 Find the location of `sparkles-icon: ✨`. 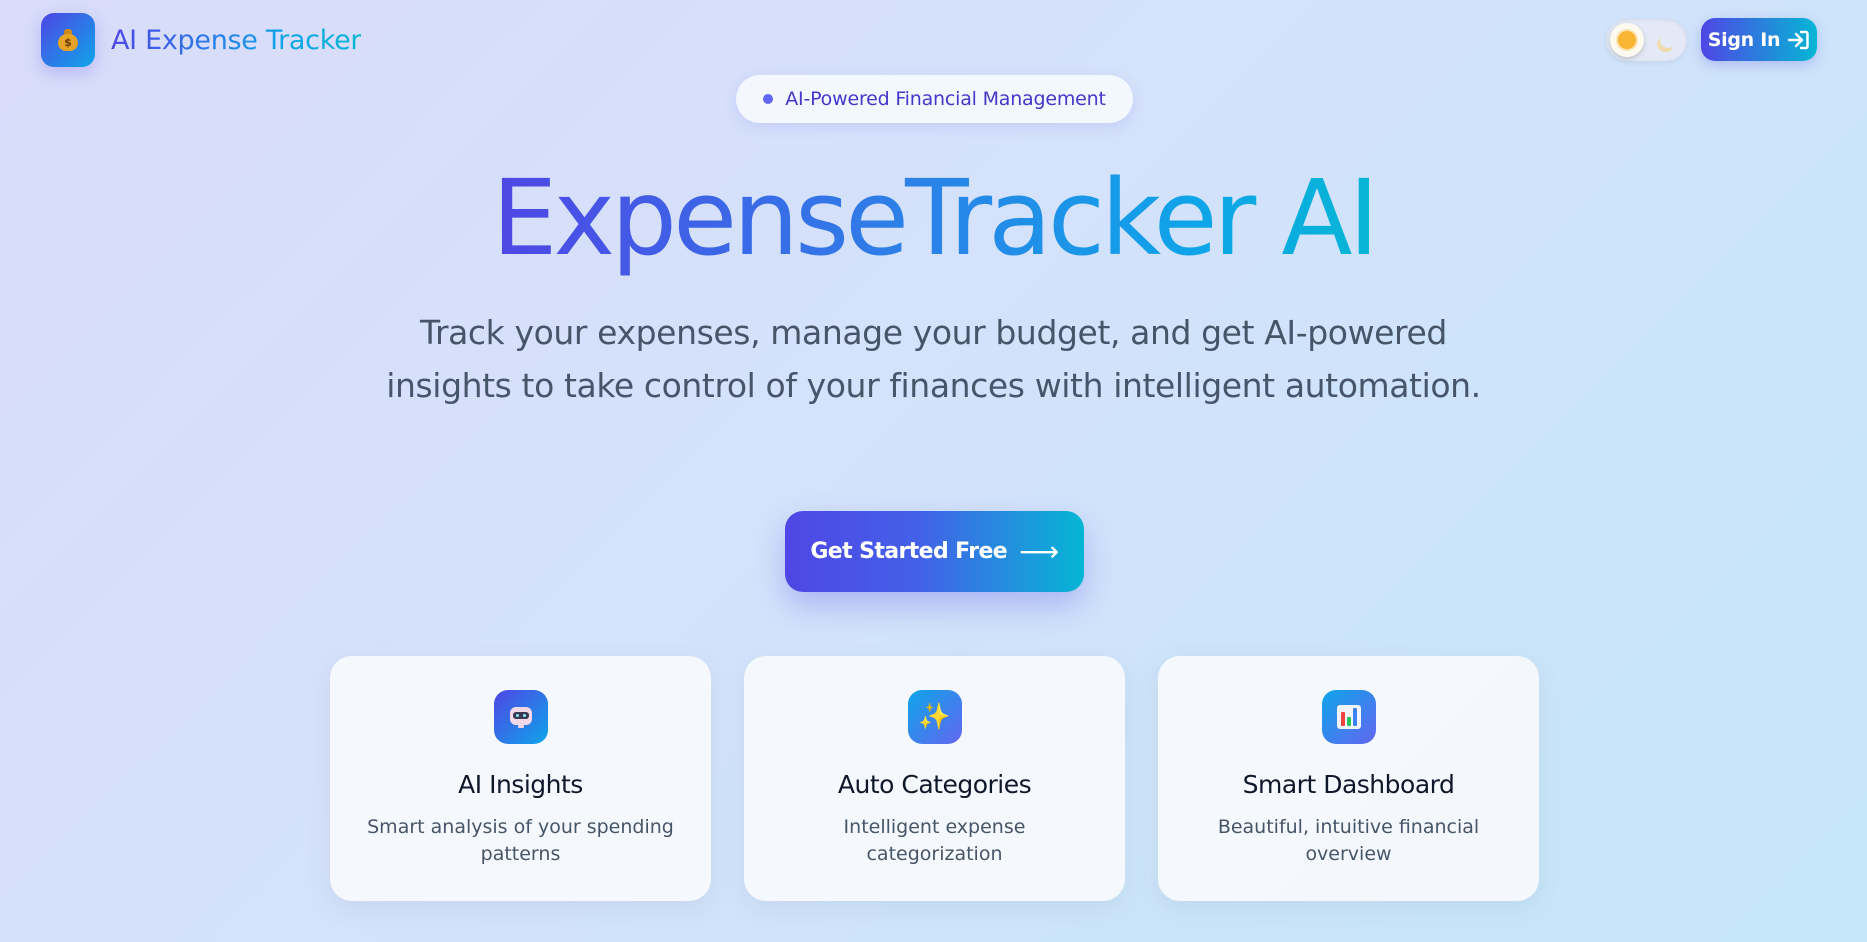

sparkles-icon: ✨ is located at coordinates (934, 717).